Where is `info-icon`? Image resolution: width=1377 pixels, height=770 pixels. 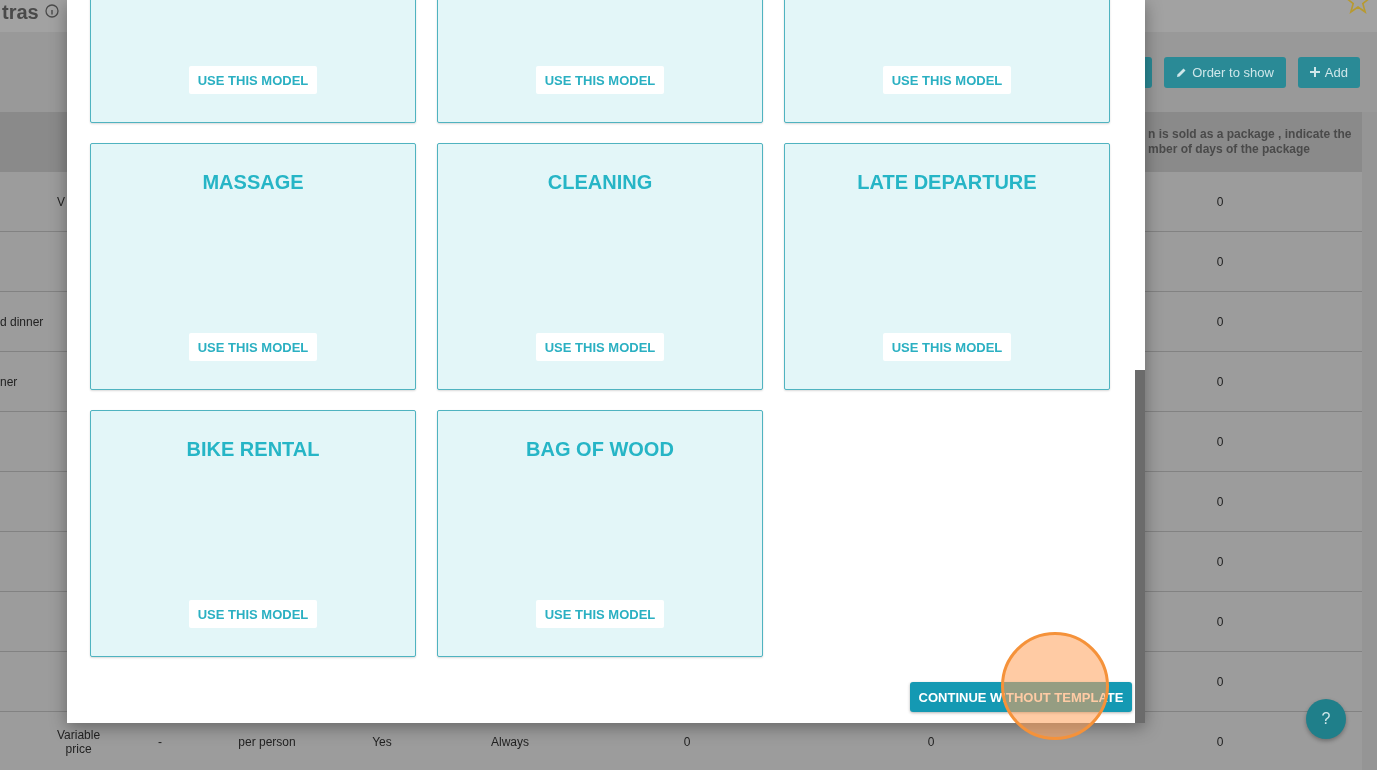
info-icon is located at coordinates (51, 11).